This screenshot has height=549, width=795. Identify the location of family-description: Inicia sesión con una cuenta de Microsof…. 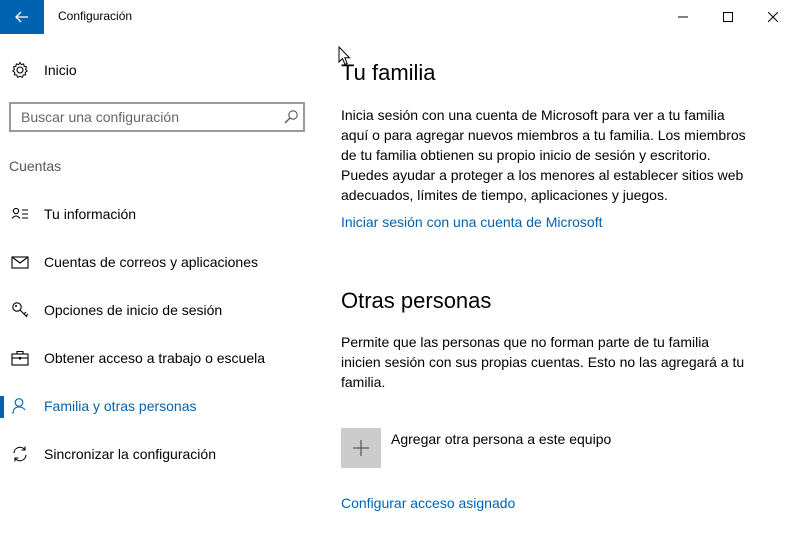
(561, 155).